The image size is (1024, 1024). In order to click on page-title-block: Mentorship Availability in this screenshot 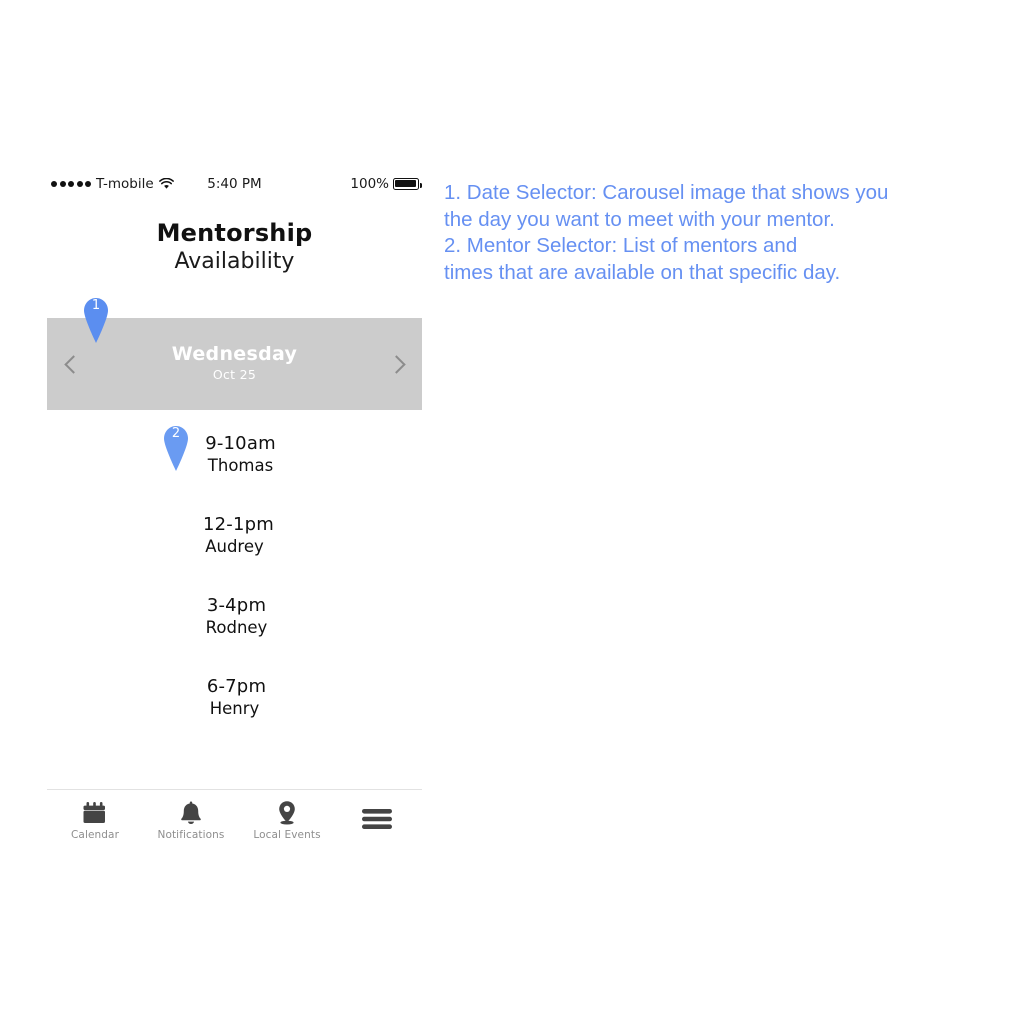, I will do `click(234, 248)`.